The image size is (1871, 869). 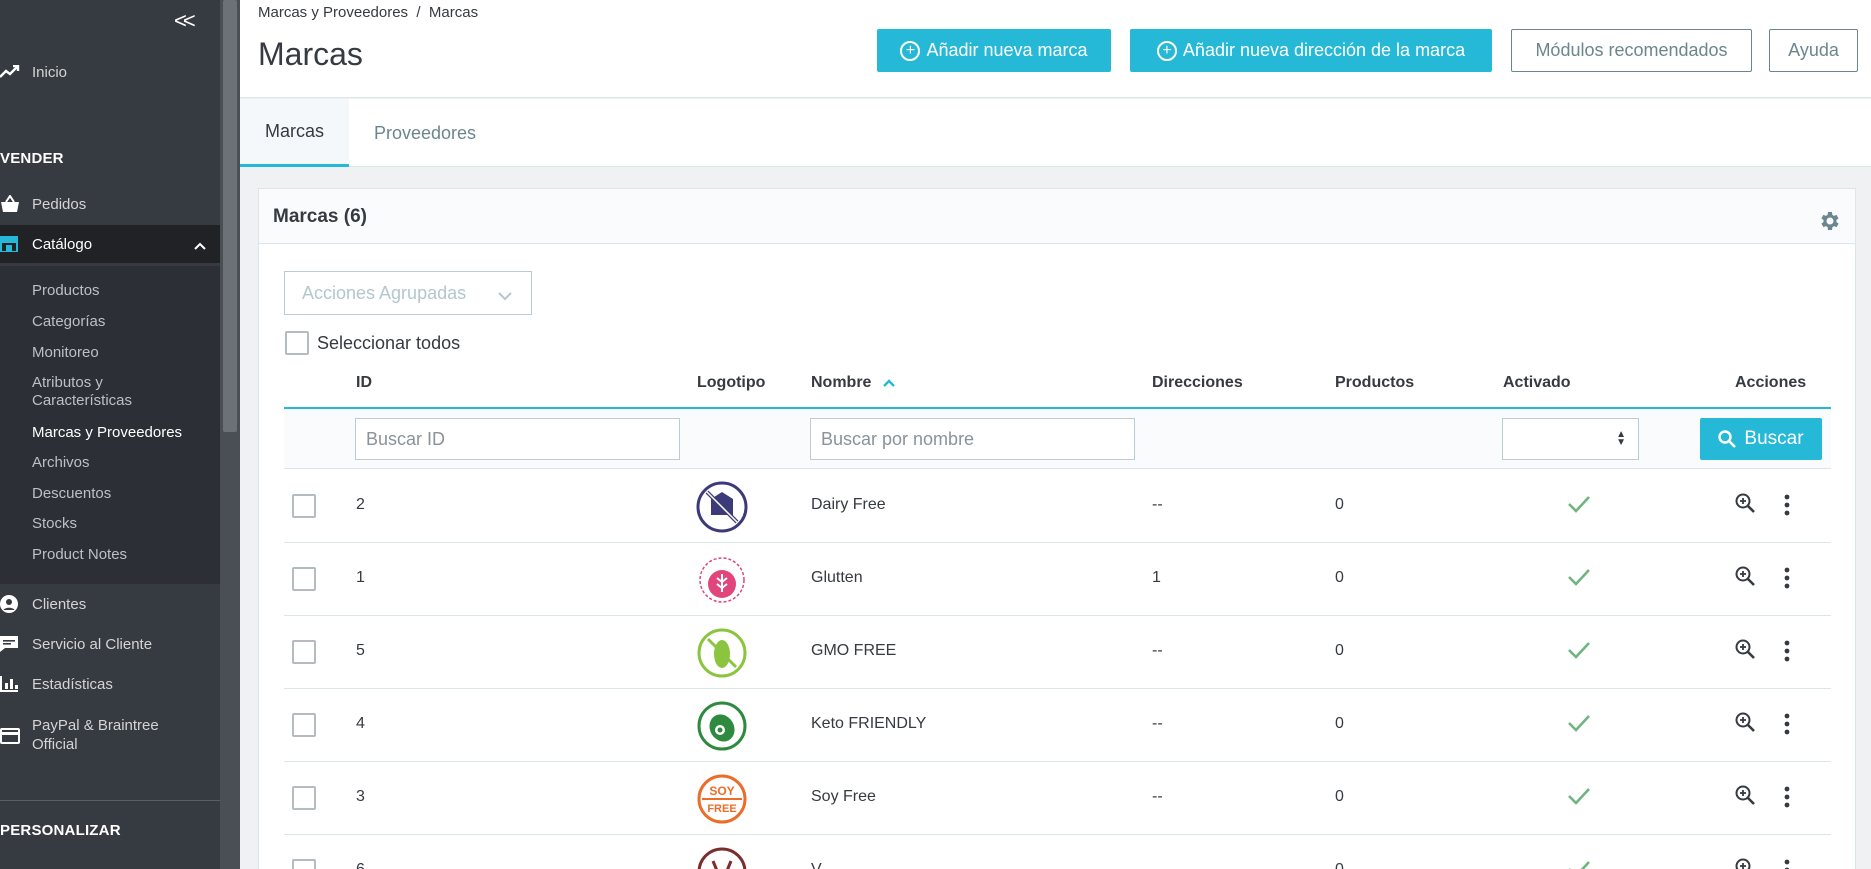 I want to click on sidebar-item-paypal: PayPal & Braintree Official, so click(x=110, y=737).